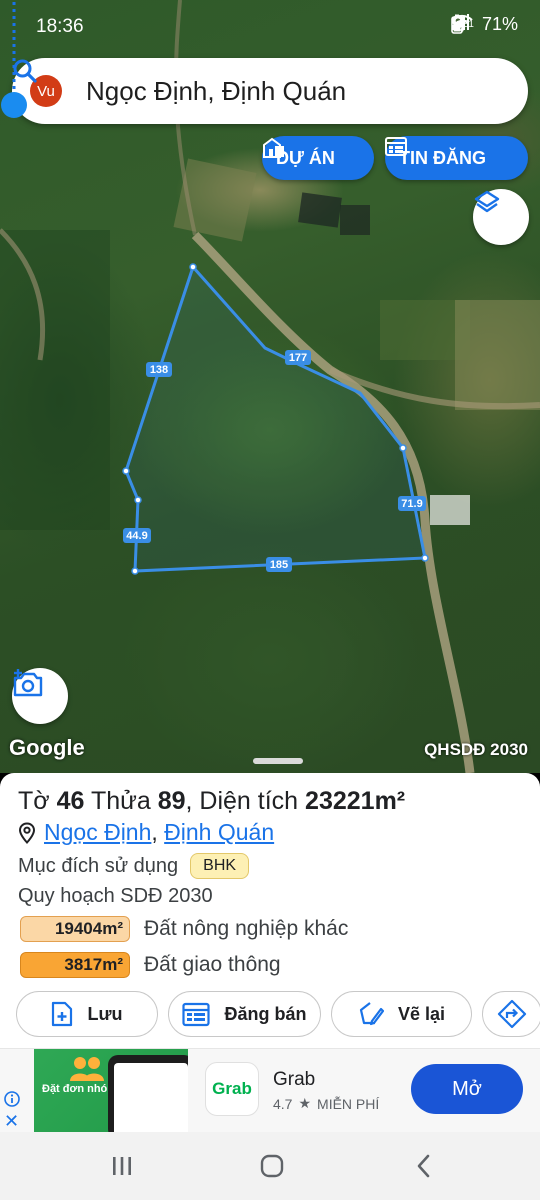 The width and height of the screenshot is (540, 1200). I want to click on grab-app-logo: Grab, so click(232, 1089).